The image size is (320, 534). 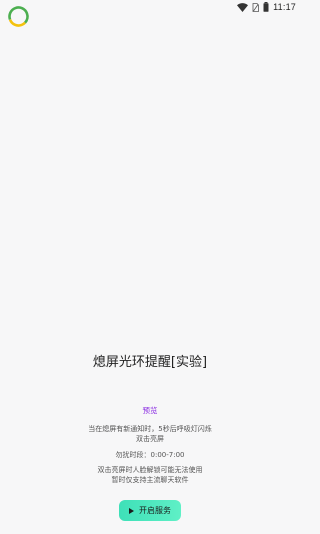 I want to click on preview-link: 预览, so click(x=150, y=410).